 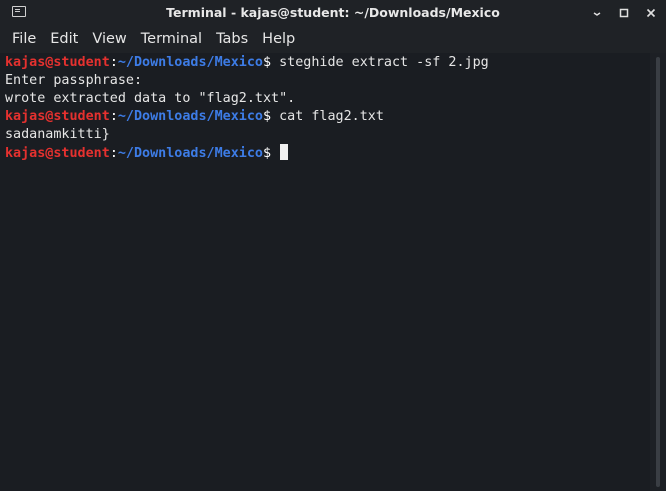 What do you see at coordinates (150, 98) in the screenshot?
I see `terminal-line: wrote extracted data to "flag2.txt".` at bounding box center [150, 98].